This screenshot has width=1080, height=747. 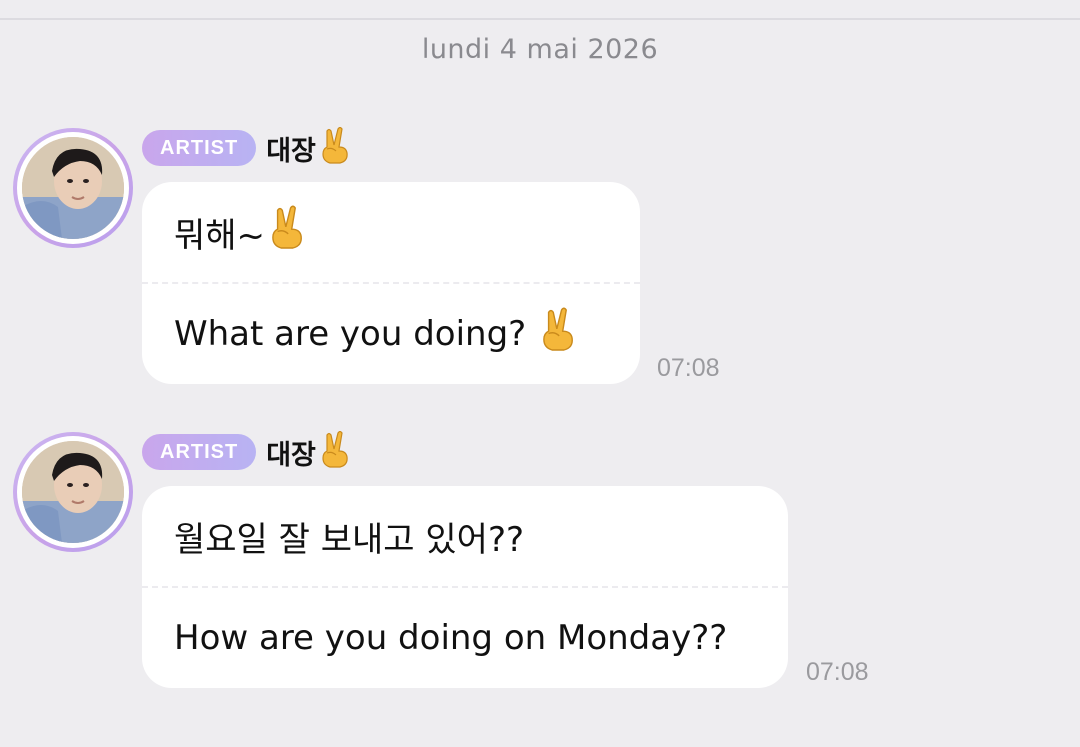 What do you see at coordinates (349, 539) in the screenshot?
I see `original-text: 월요일 잘 보내고 있어??` at bounding box center [349, 539].